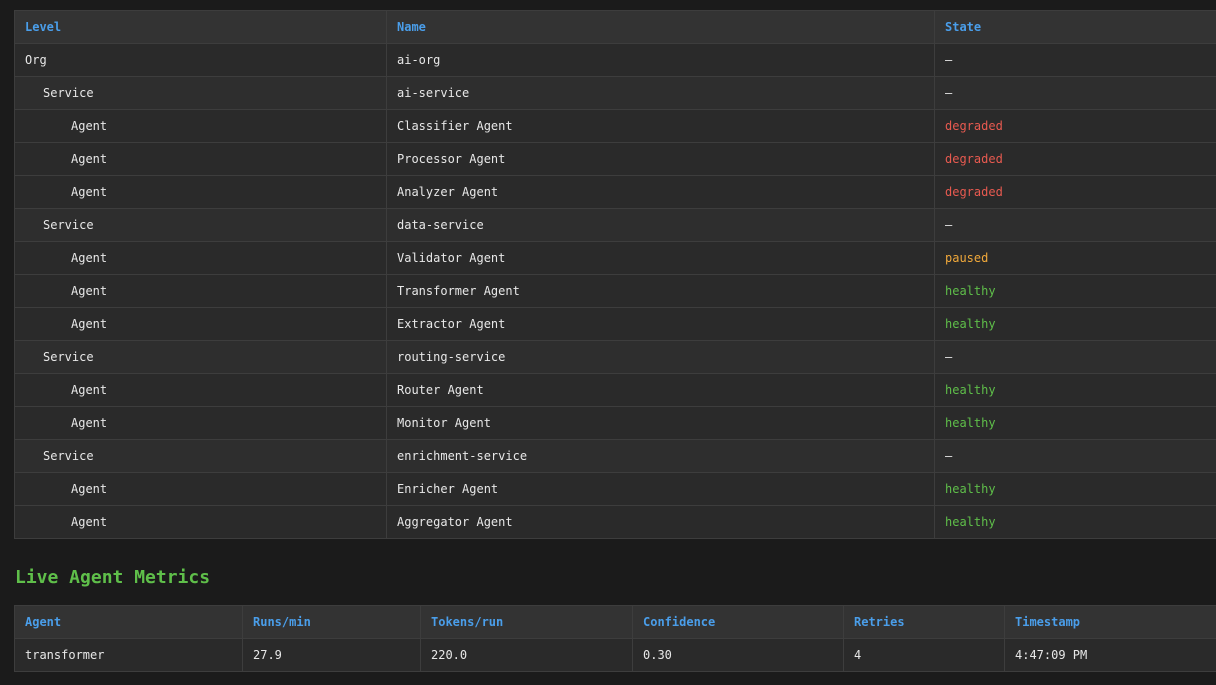  Describe the element at coordinates (738, 622) in the screenshot. I see `column-header-confidence: Confidence` at that location.